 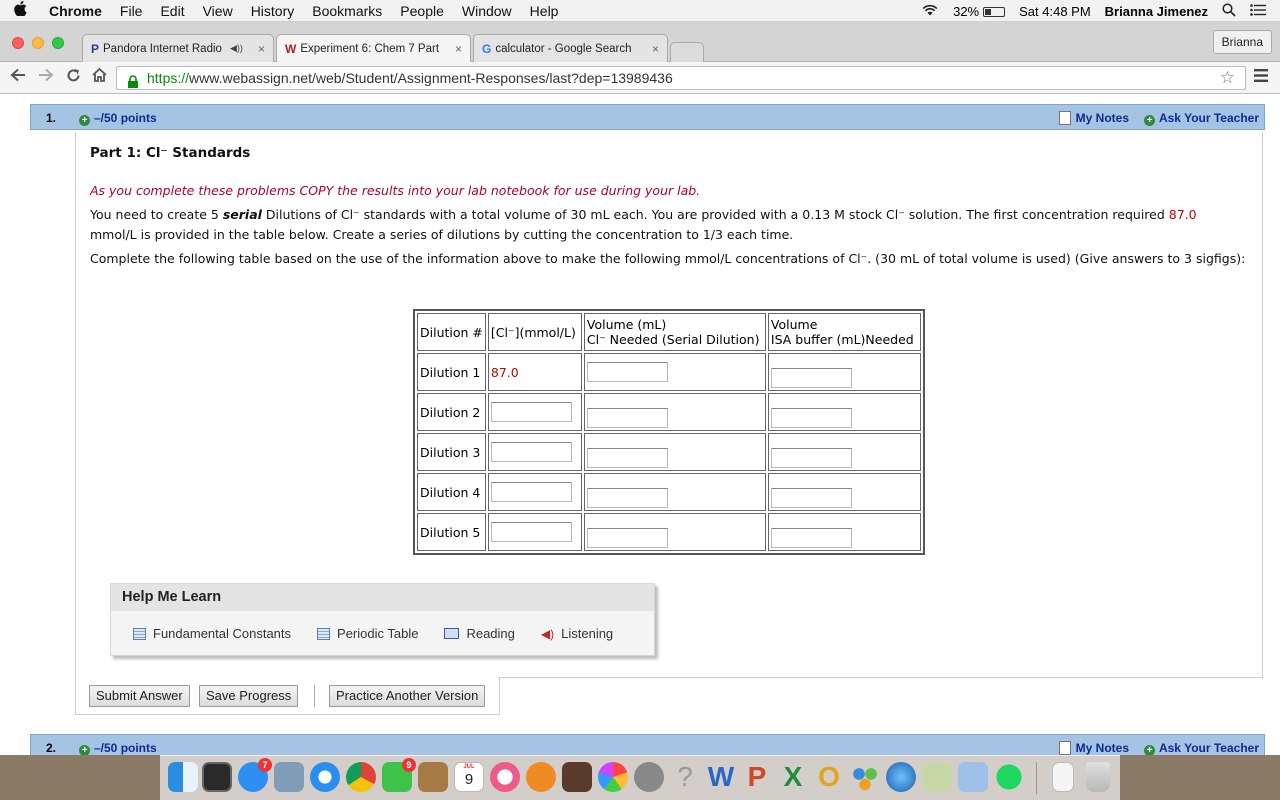 I want to click on documents-stack-icon, so click(x=1063, y=777).